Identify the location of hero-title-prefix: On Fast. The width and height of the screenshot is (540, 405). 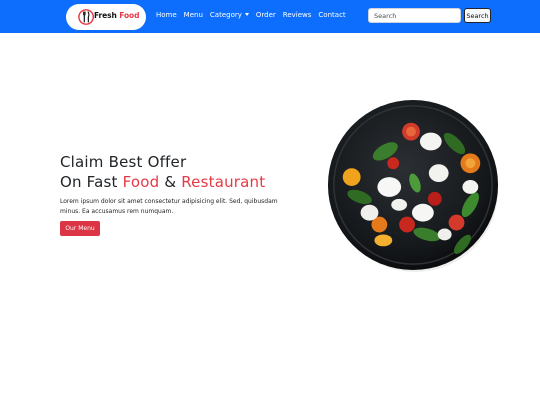
(89, 182).